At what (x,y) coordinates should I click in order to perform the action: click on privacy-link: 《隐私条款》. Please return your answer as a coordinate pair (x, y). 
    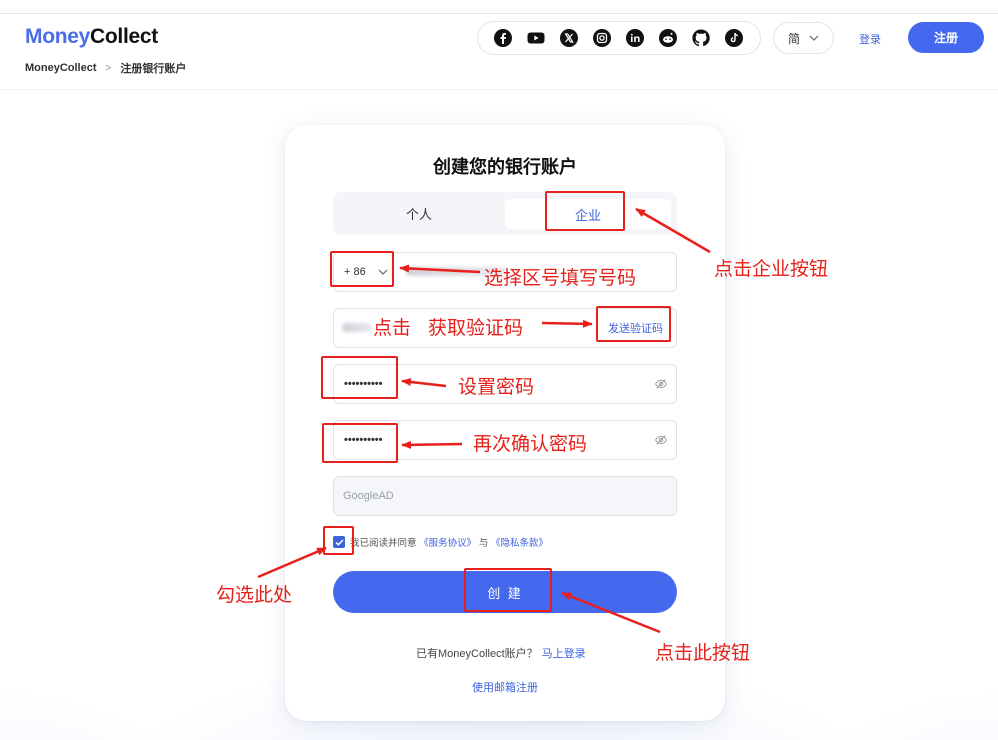
    Looking at the image, I should click on (519, 543).